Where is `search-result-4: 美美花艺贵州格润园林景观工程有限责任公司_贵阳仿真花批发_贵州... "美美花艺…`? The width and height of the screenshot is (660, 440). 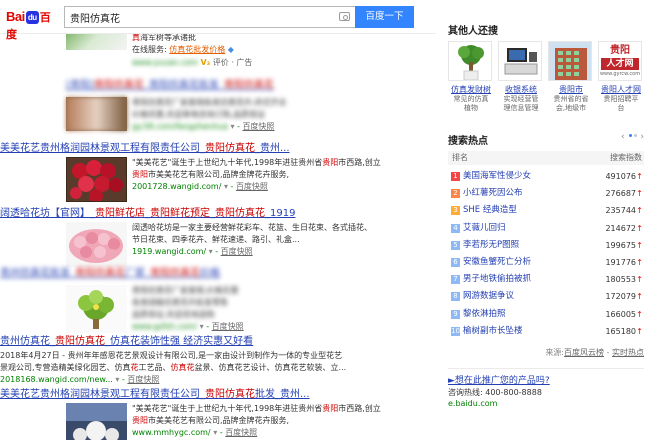
search-result-4: 美美花艺贵州格润园林景观工程有限责任公司_贵阳仿真花批发_贵州... "美美花艺… is located at coordinates (213, 414).